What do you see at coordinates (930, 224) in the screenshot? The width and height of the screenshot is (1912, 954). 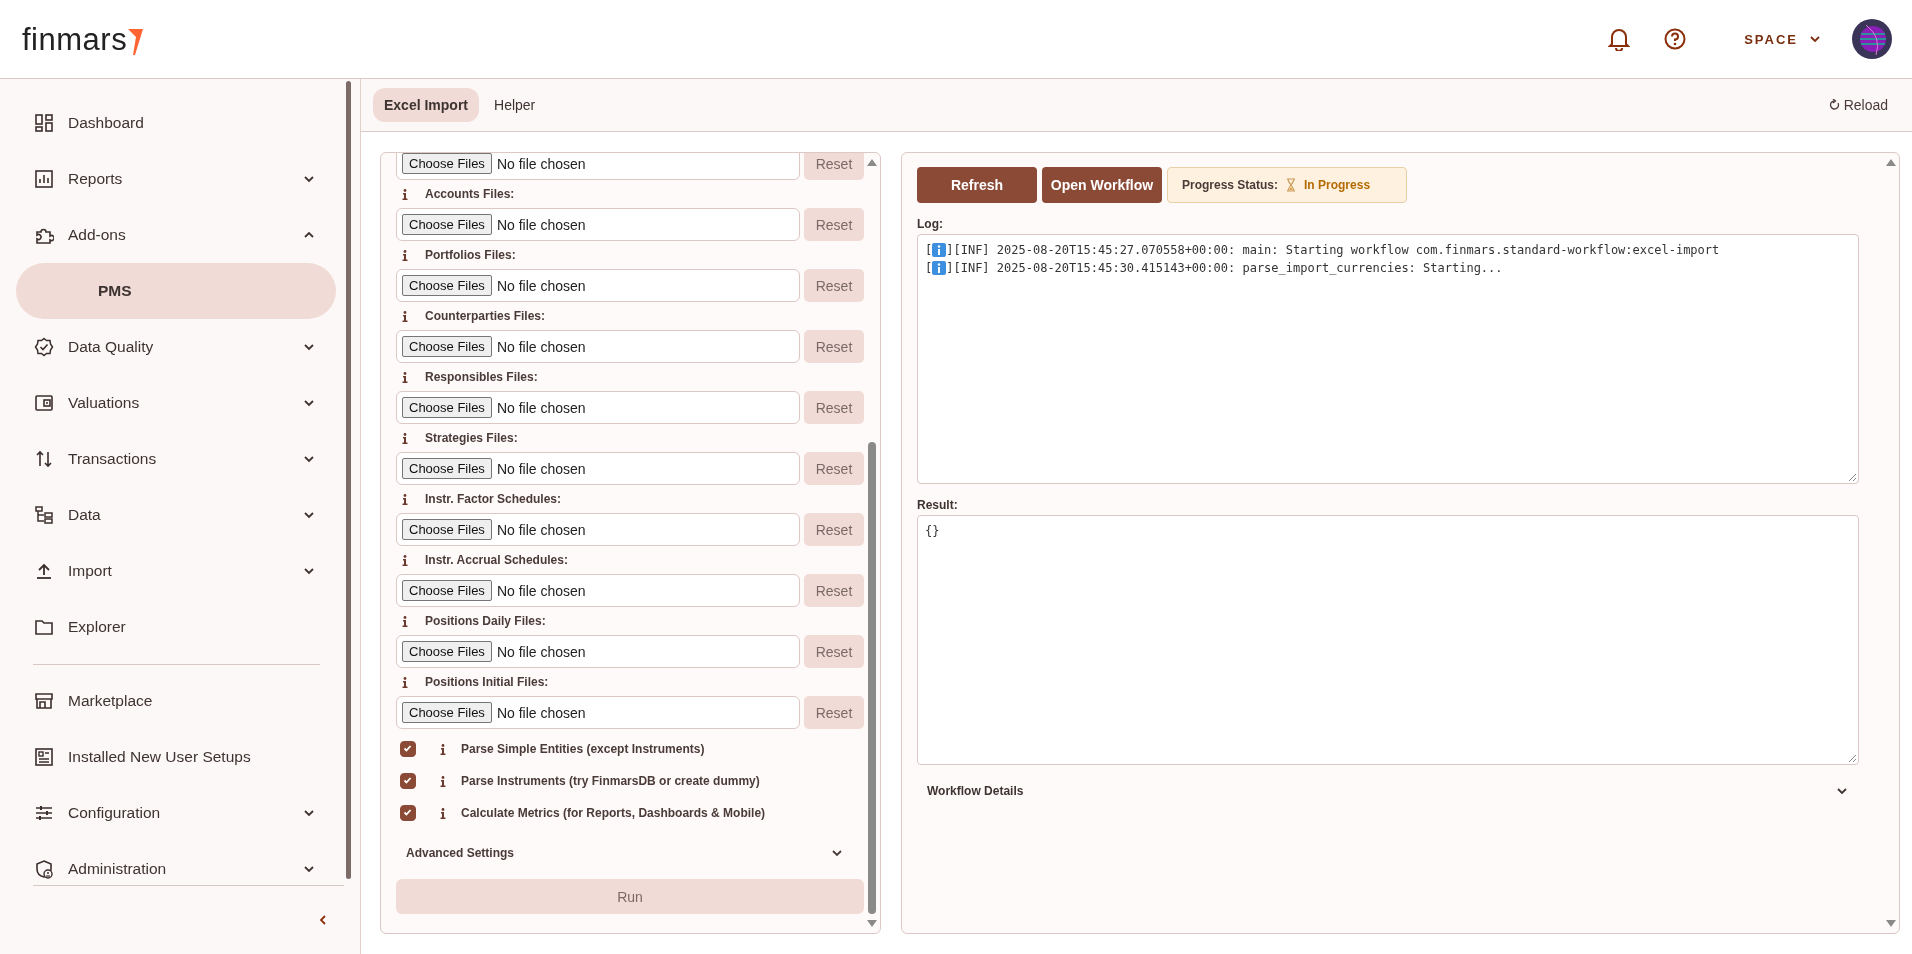 I see `field-label: Log:` at bounding box center [930, 224].